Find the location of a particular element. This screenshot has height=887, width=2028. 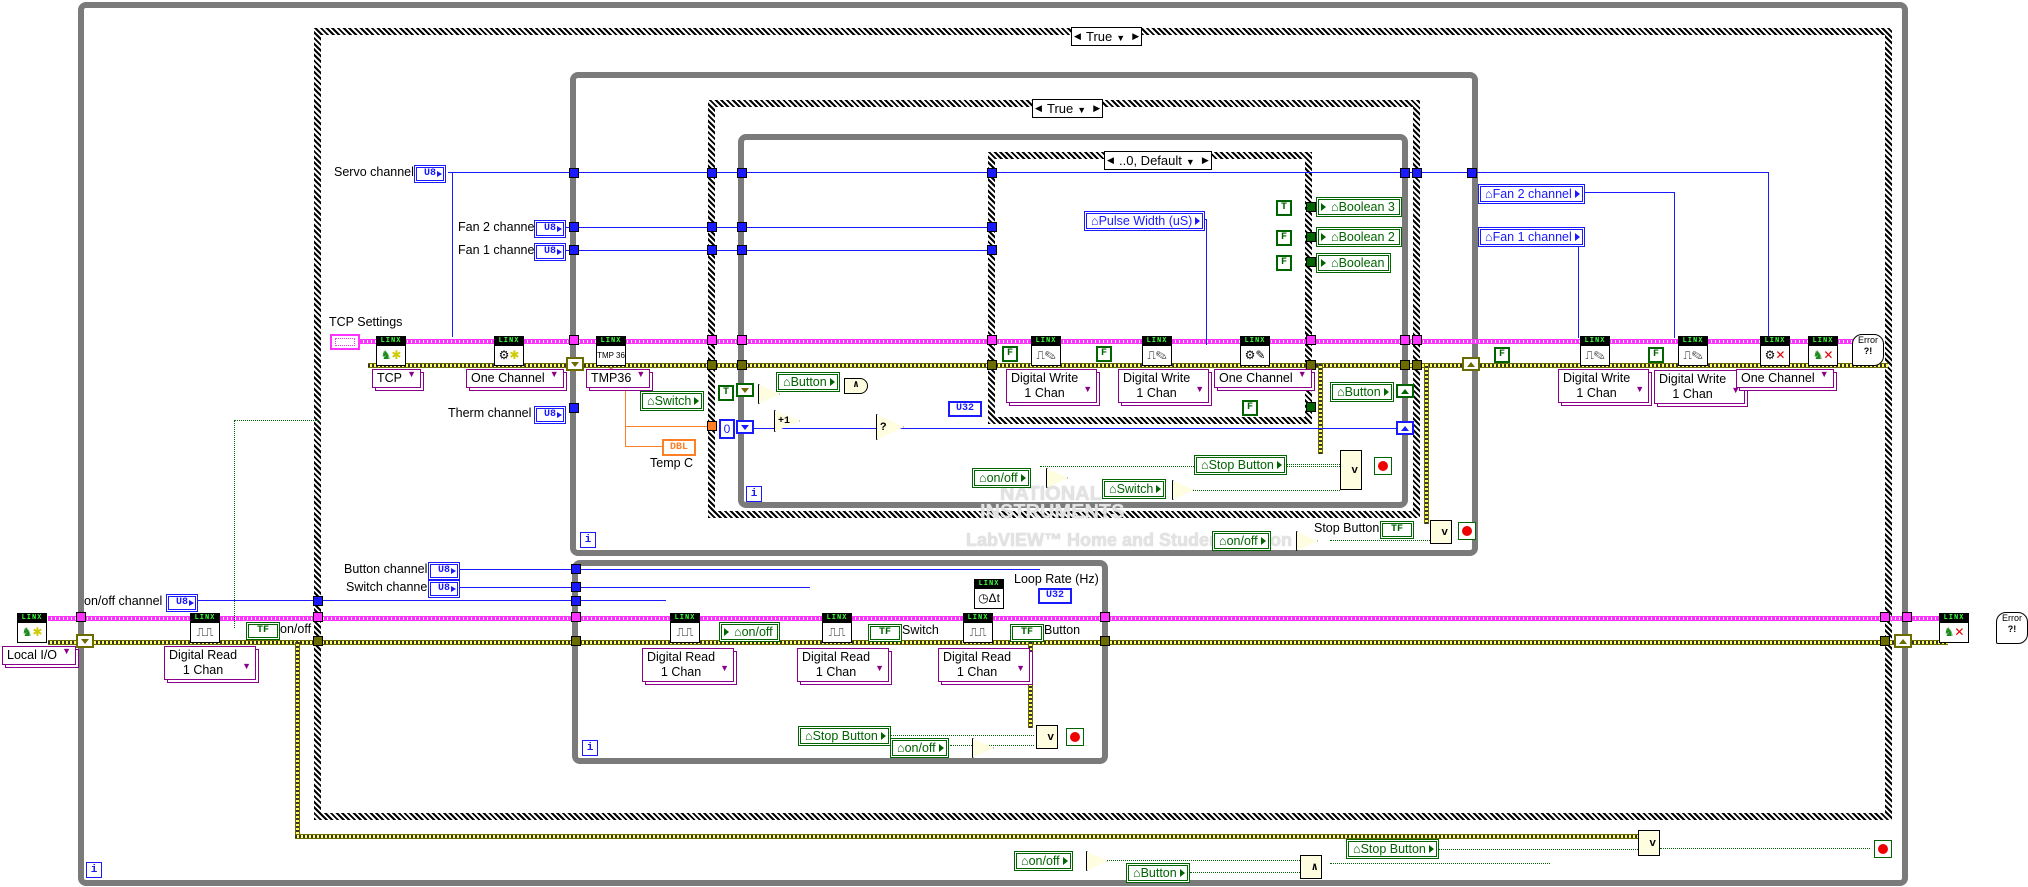

tcp-ring: TCP ▼ is located at coordinates (396, 378).